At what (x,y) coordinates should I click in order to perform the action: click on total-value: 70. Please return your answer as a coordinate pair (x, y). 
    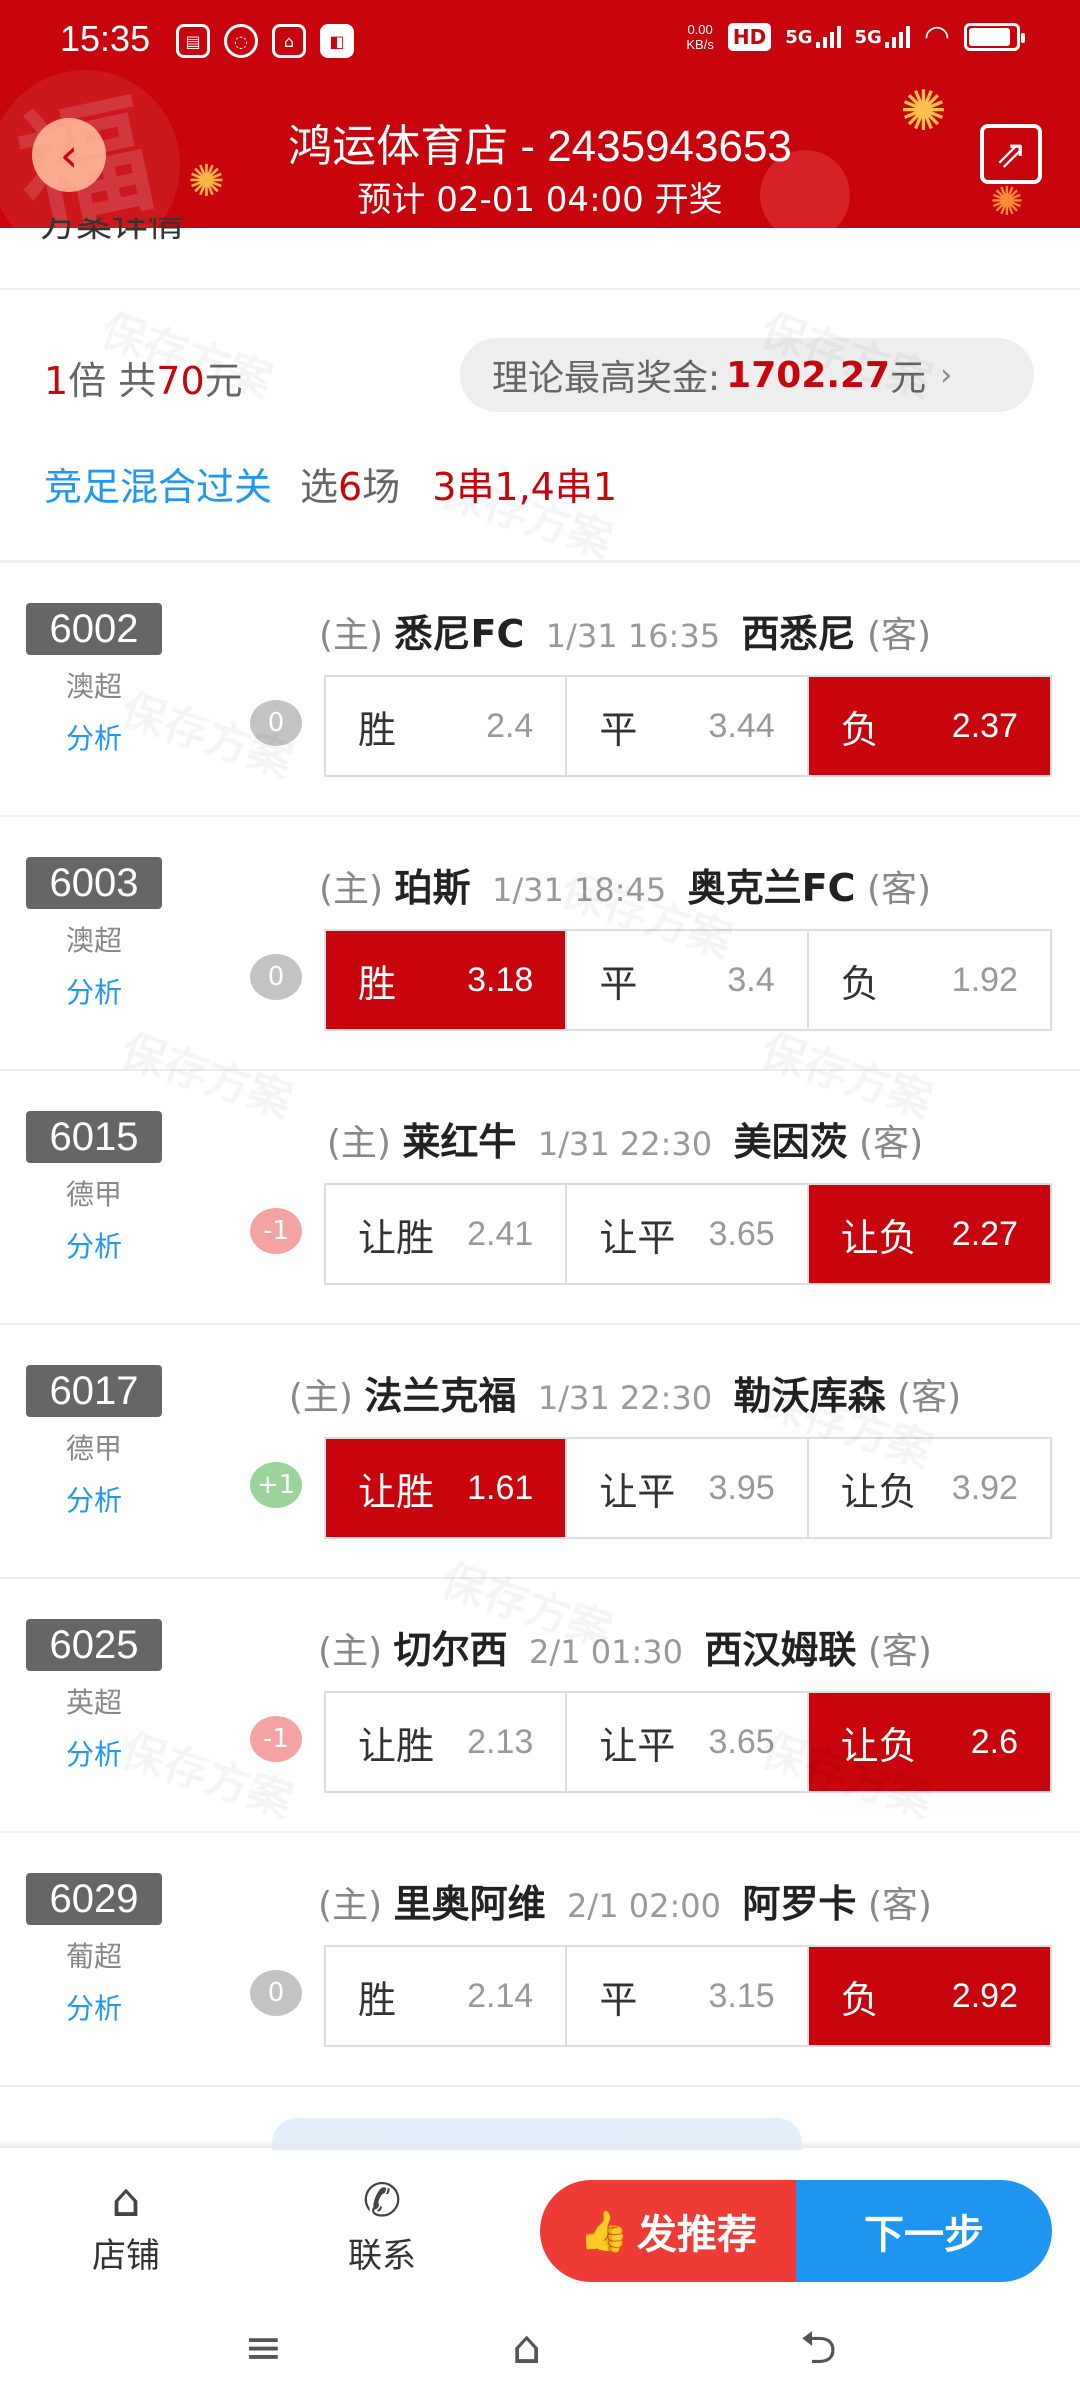
    Looking at the image, I should click on (180, 381).